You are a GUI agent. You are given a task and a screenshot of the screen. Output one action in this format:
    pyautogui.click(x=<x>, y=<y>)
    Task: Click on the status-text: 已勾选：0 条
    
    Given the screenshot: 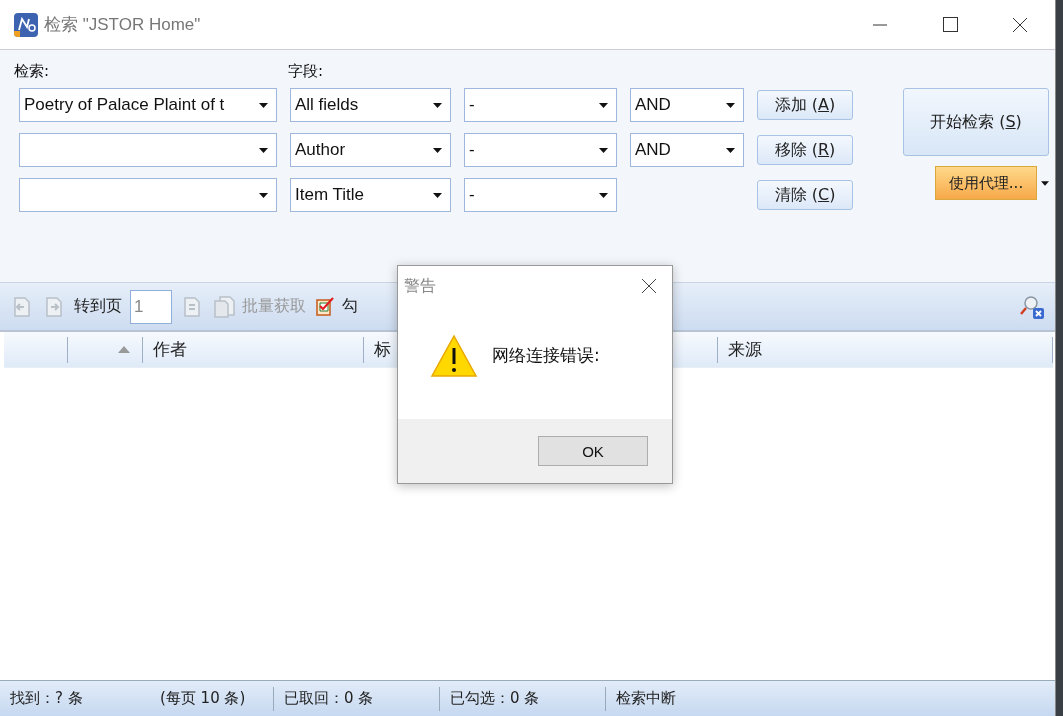 What is the action you would take?
    pyautogui.click(x=523, y=698)
    